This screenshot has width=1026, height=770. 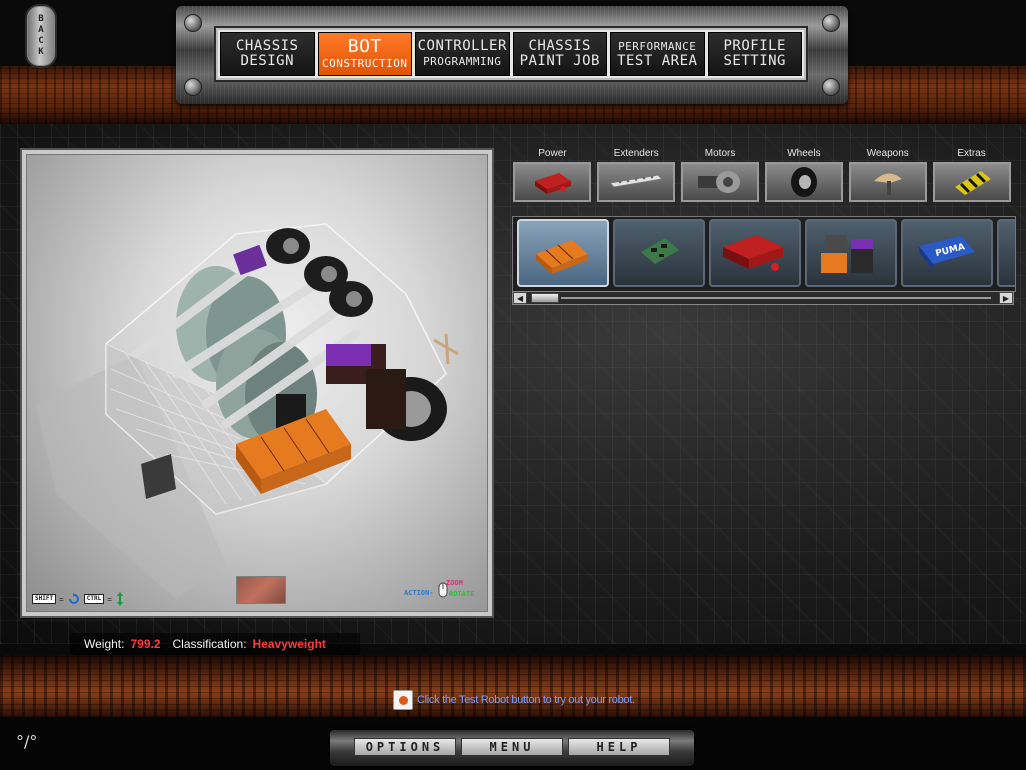 What do you see at coordinates (462, 46) in the screenshot?
I see `tab-line1: CONTROLLER` at bounding box center [462, 46].